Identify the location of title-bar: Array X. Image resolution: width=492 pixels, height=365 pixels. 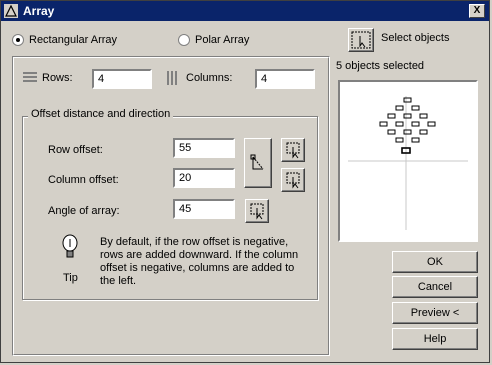
(245, 11).